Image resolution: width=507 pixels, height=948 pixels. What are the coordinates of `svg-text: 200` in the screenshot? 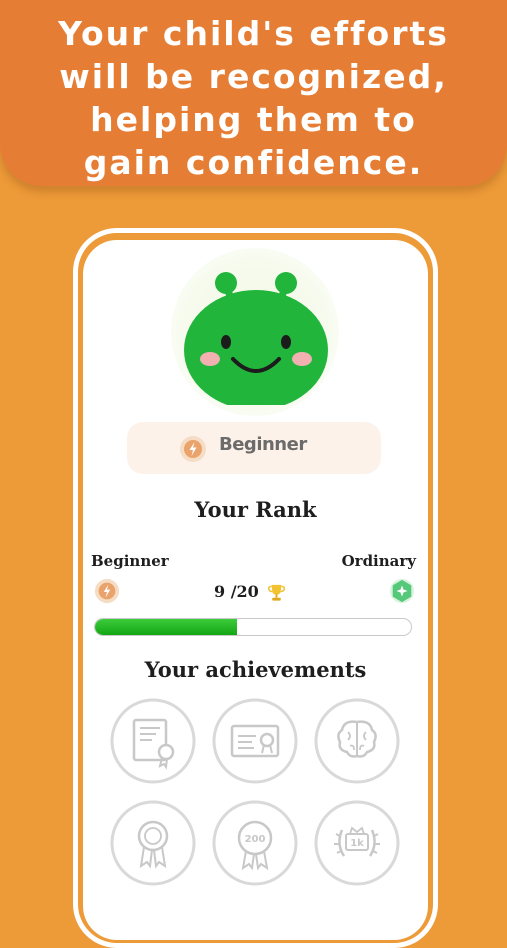 It's located at (255, 839).